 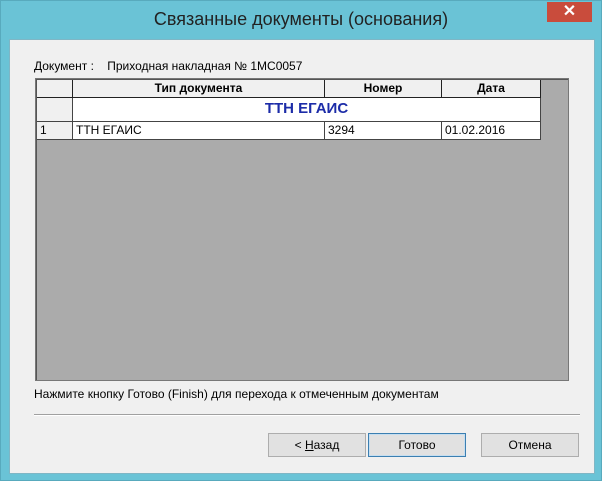 I want to click on grid-header-row: Тип документа Номер Дата, so click(x=289, y=89).